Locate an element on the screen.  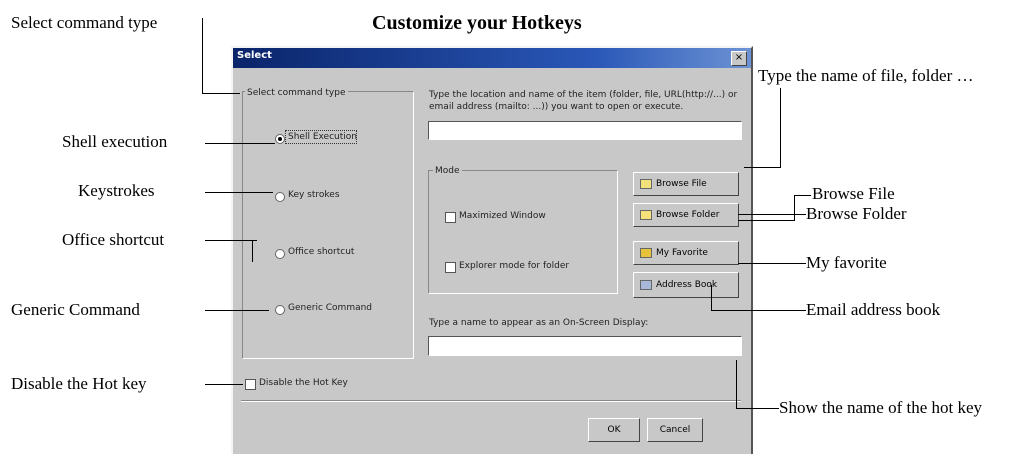
mode-group is located at coordinates (523, 232).